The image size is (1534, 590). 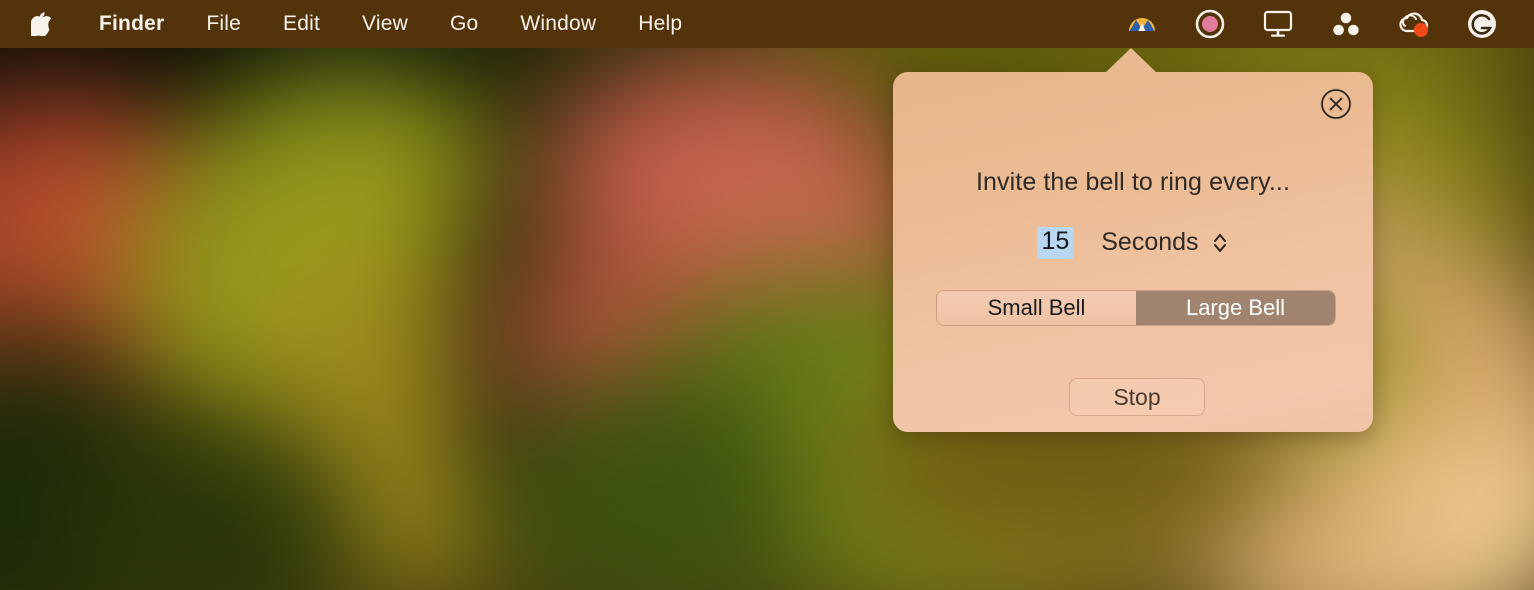 I want to click on menu-item-go: Go, so click(x=464, y=24).